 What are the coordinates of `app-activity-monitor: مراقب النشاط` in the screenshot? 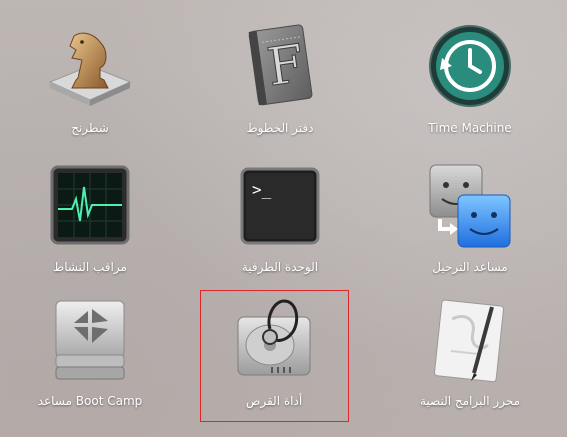 It's located at (90, 217).